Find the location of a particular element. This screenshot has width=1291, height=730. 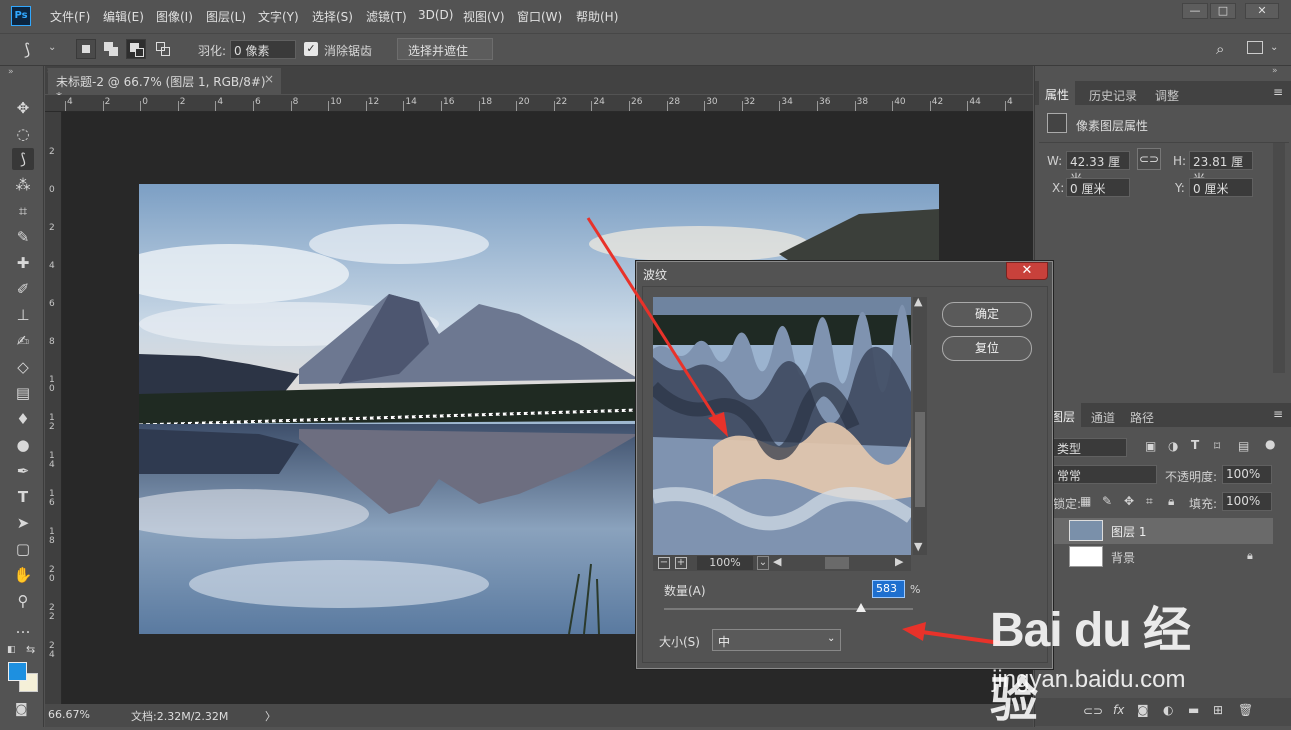

restore-button: □ is located at coordinates (1223, 11).